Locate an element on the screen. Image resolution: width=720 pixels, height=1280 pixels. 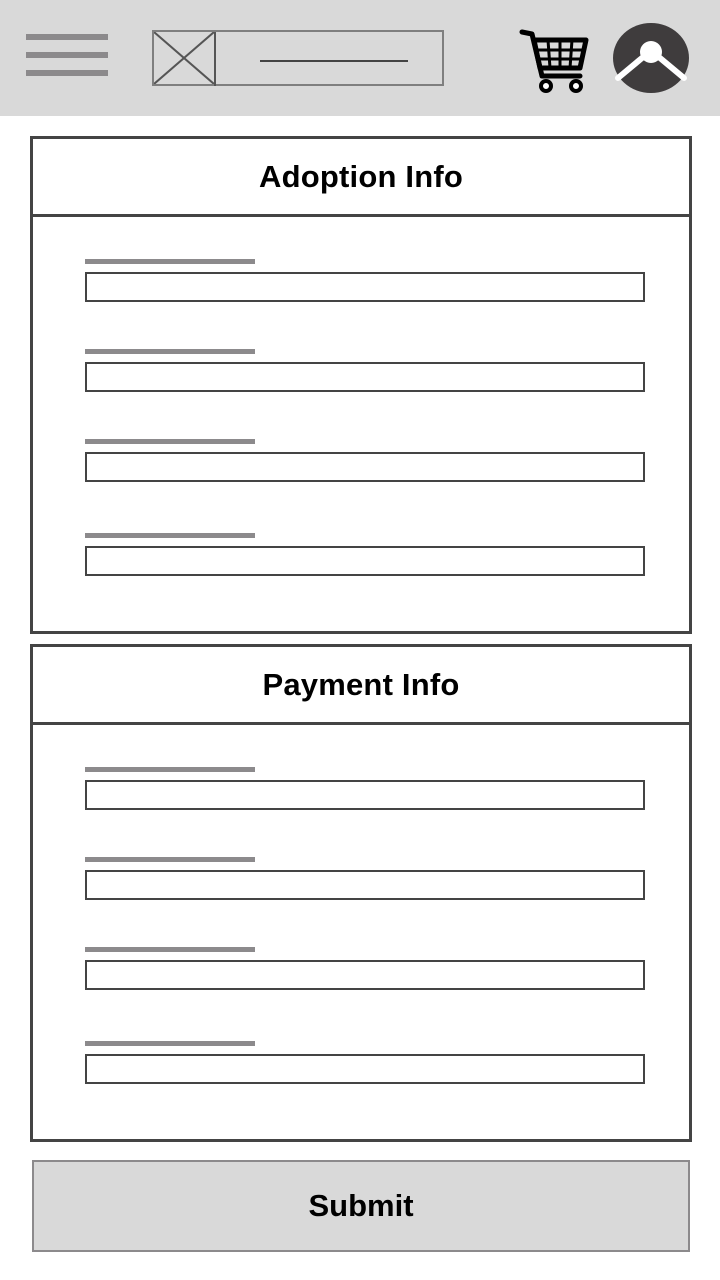
section-header: Payment Info is located at coordinates (361, 686).